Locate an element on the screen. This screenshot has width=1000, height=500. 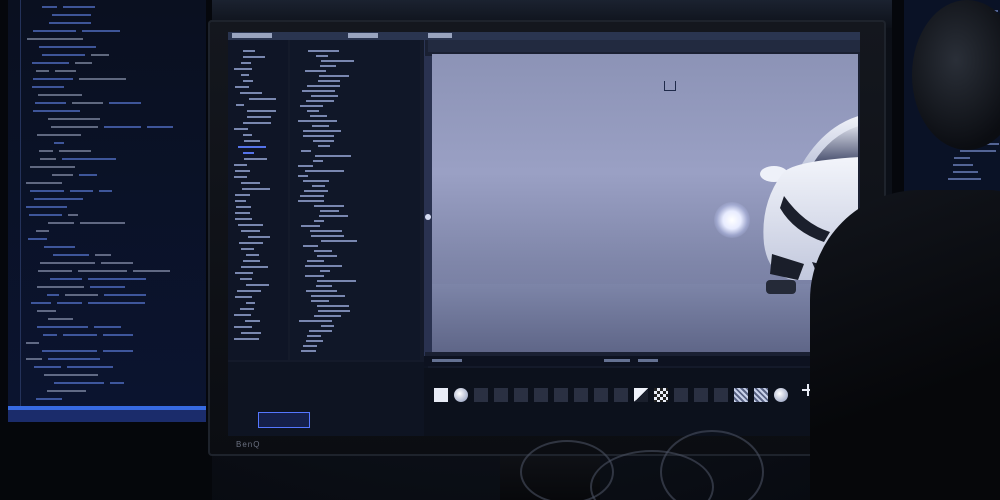
outline-panel is located at coordinates (355, 200).